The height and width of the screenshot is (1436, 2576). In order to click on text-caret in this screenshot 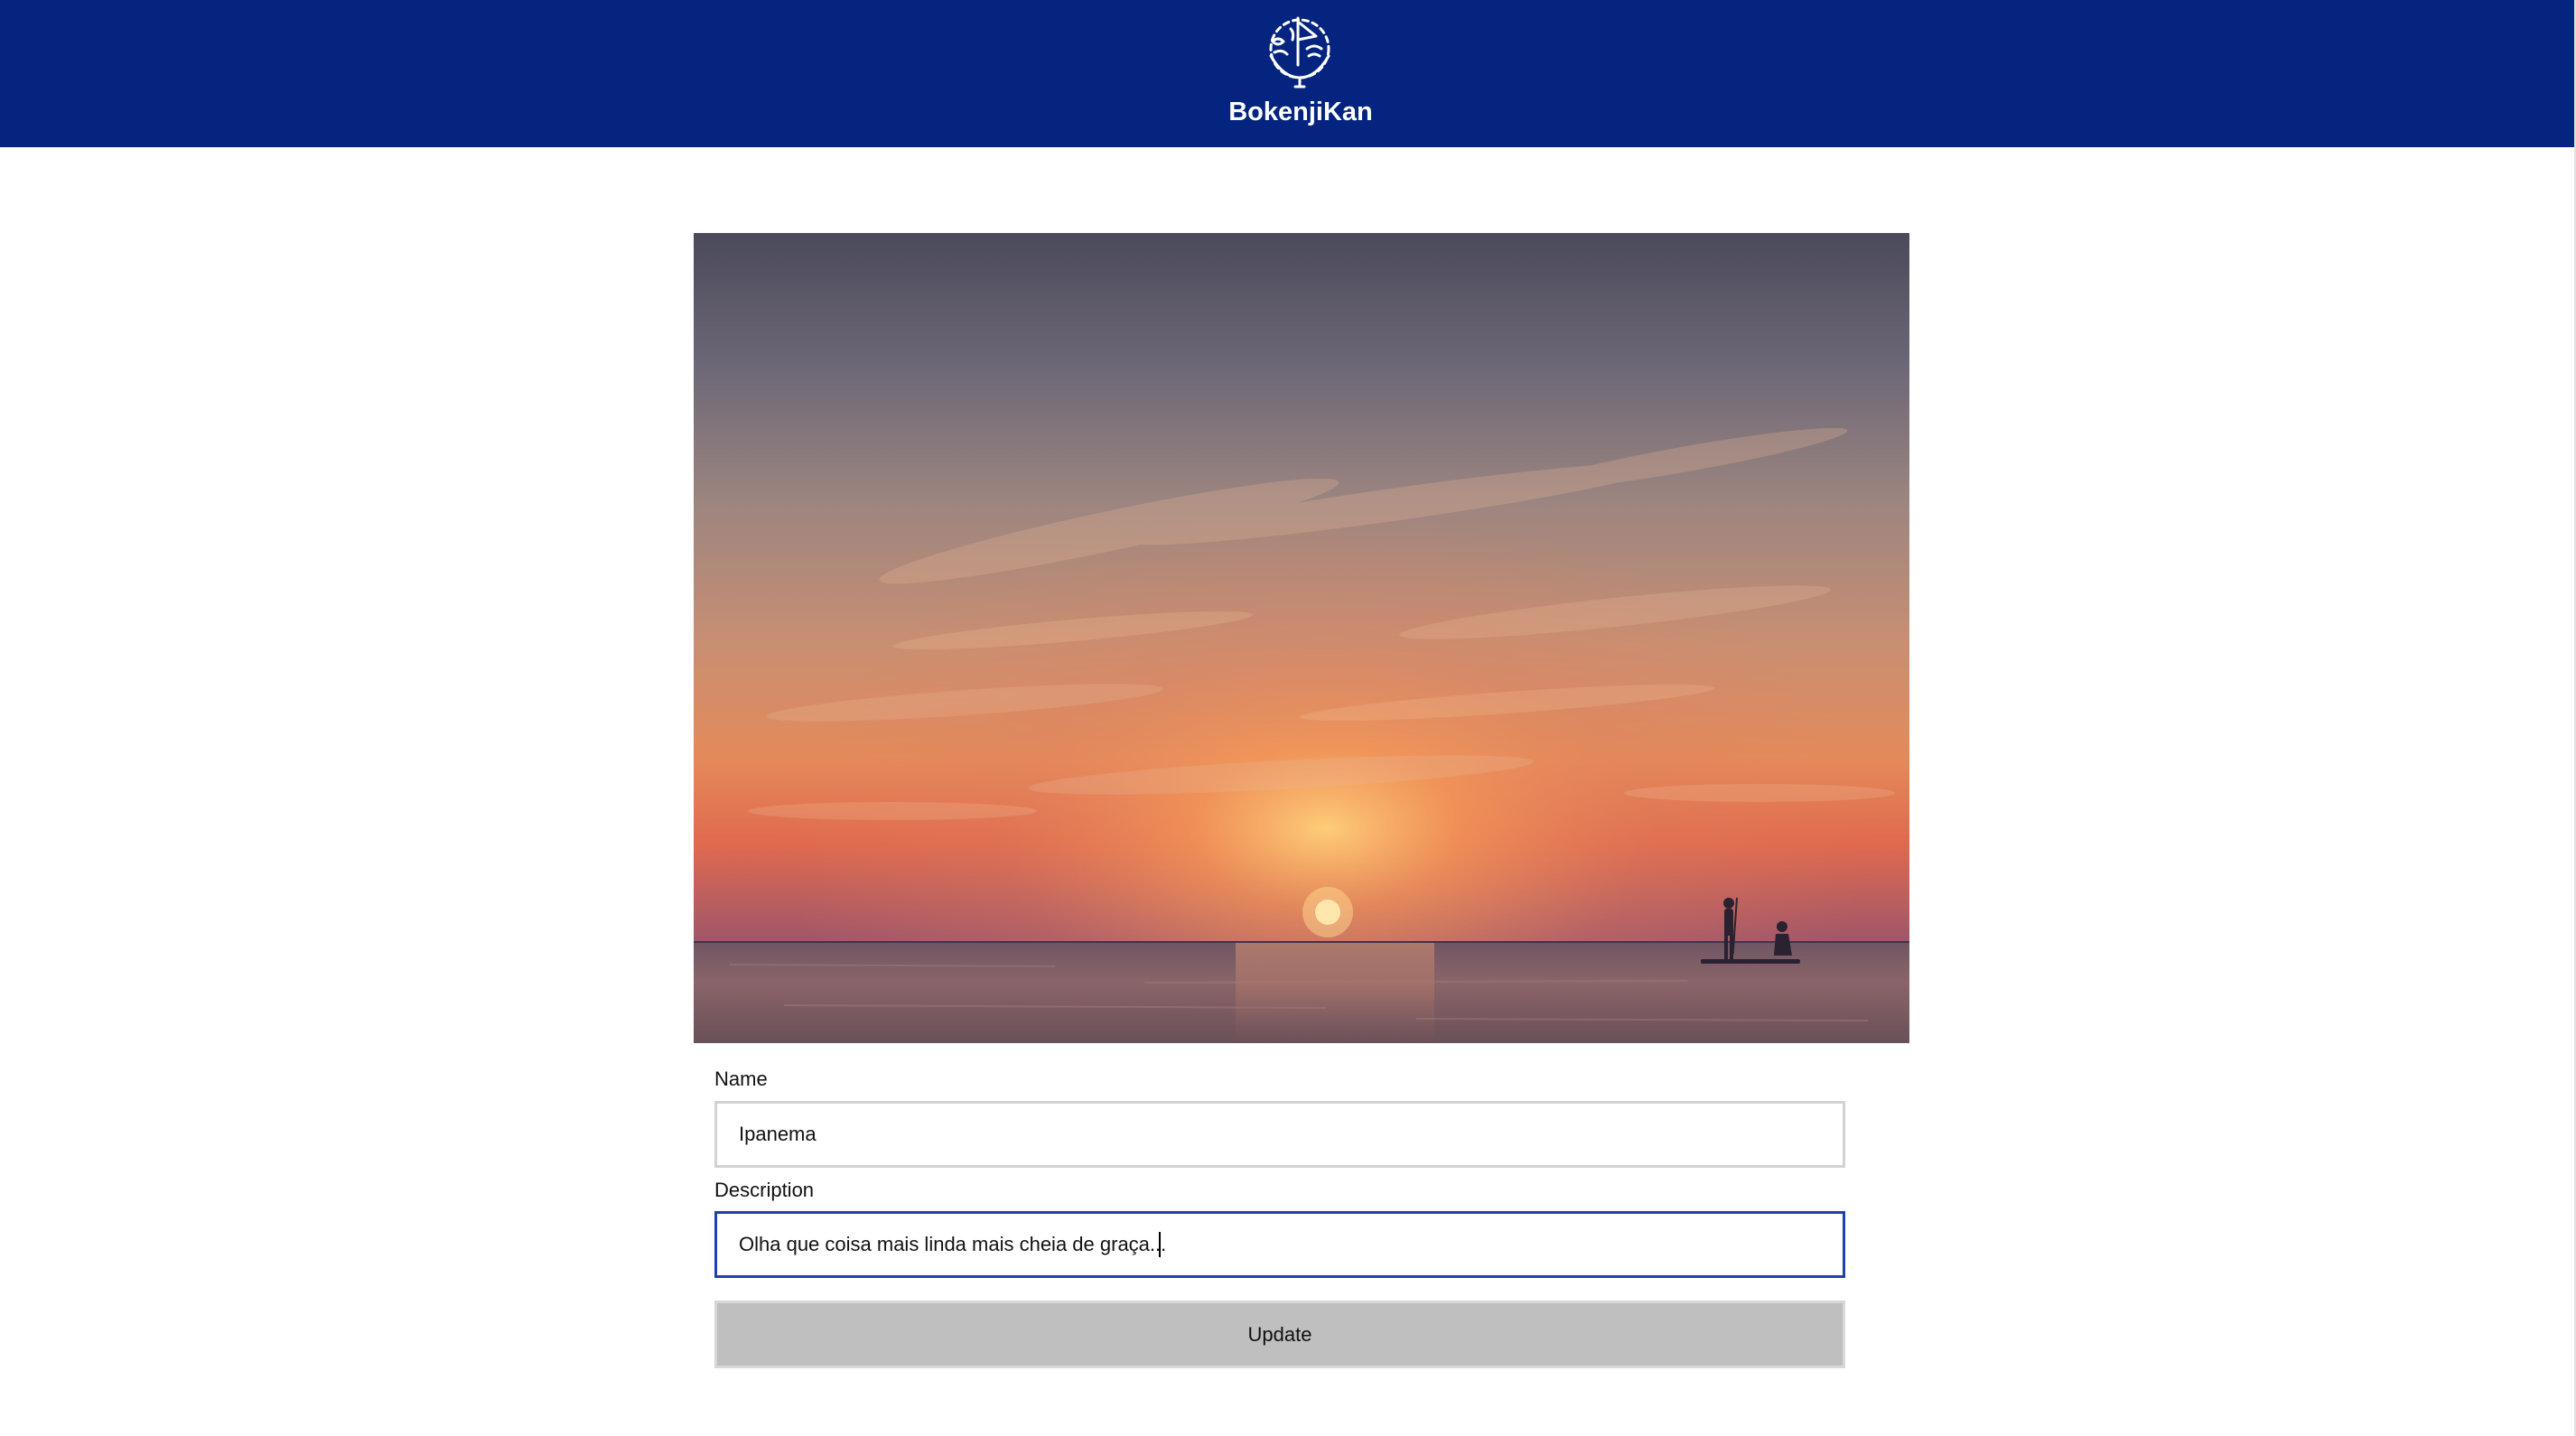, I will do `click(1160, 1244)`.